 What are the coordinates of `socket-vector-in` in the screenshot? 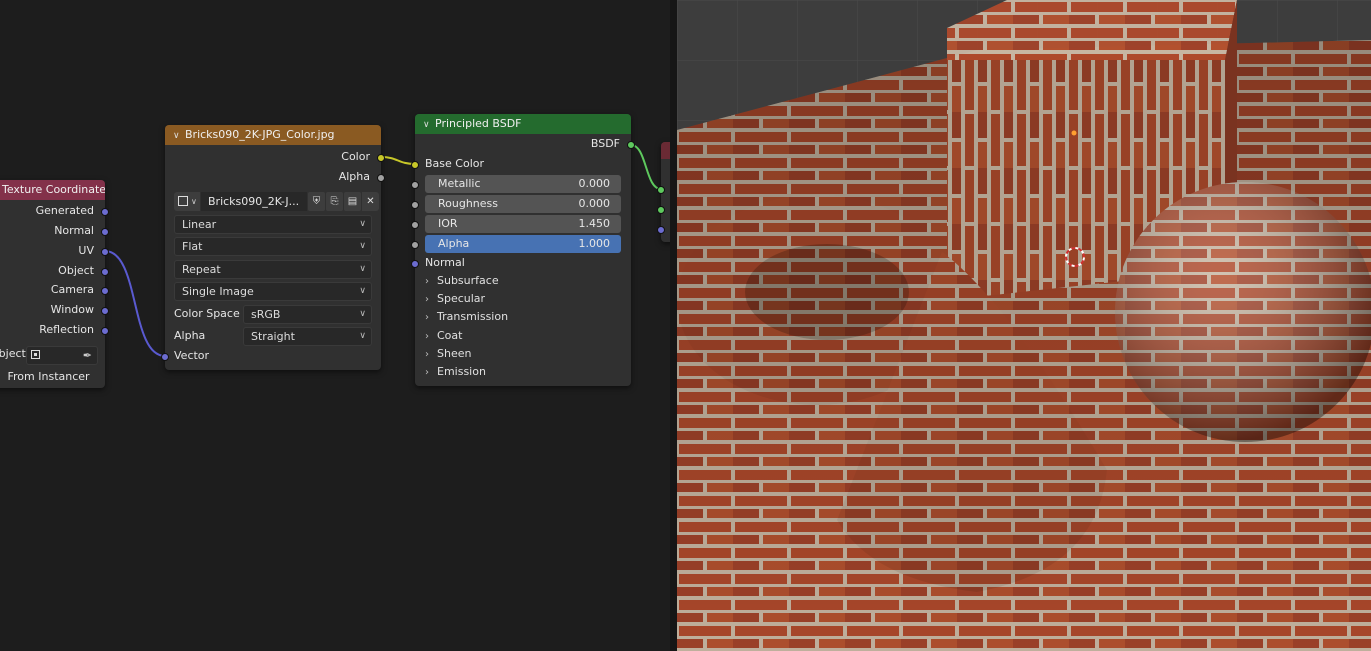 It's located at (165, 357).